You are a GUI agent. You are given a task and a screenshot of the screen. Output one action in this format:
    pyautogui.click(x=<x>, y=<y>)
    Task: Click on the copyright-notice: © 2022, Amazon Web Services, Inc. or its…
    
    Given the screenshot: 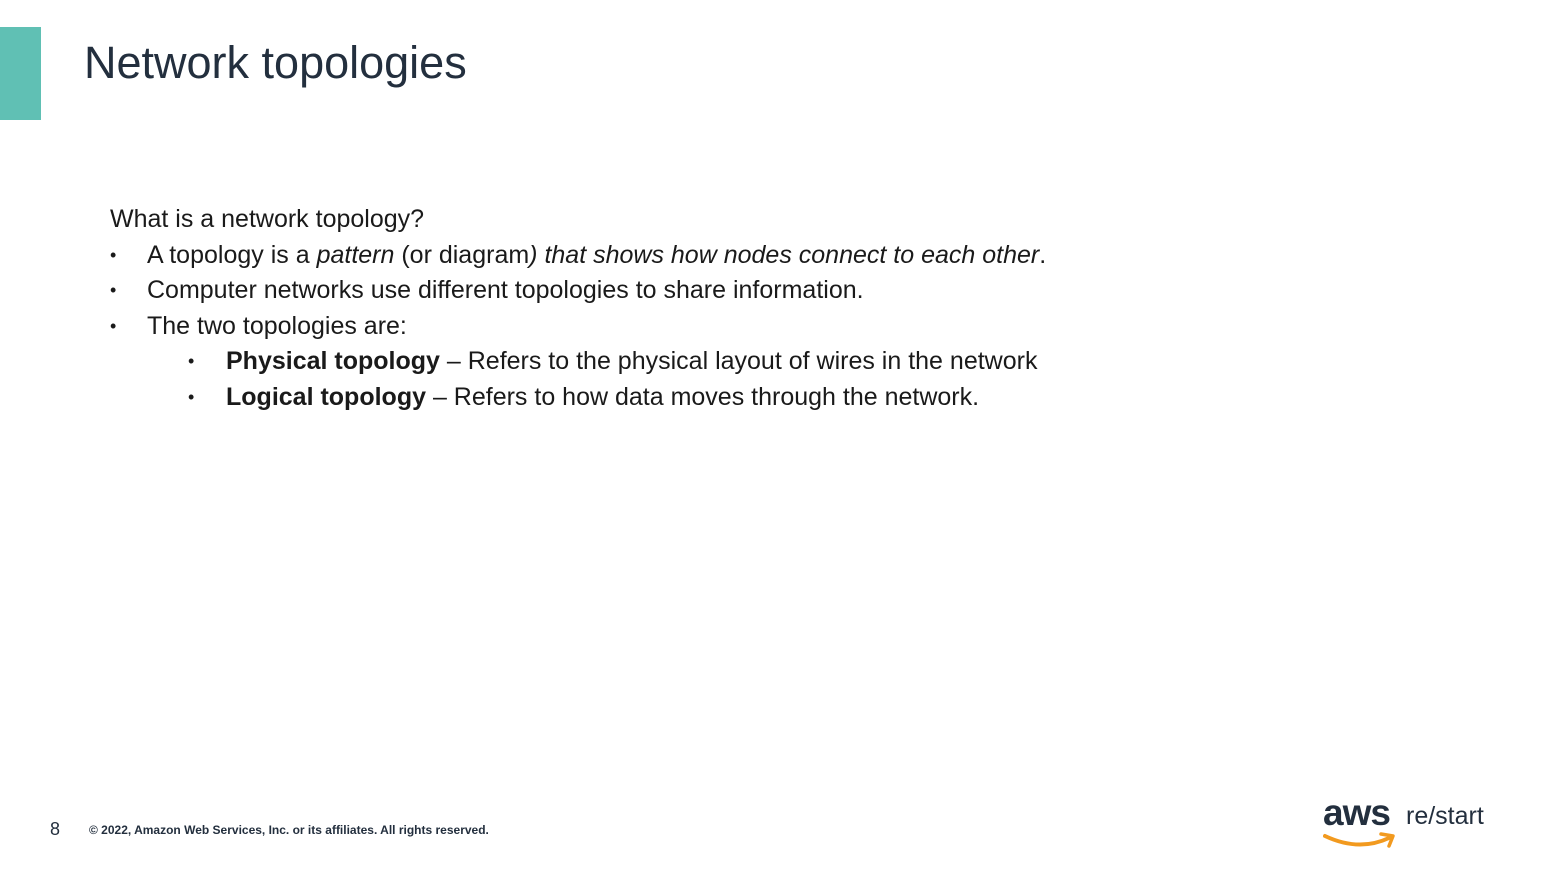 What is the action you would take?
    pyautogui.click(x=289, y=830)
    